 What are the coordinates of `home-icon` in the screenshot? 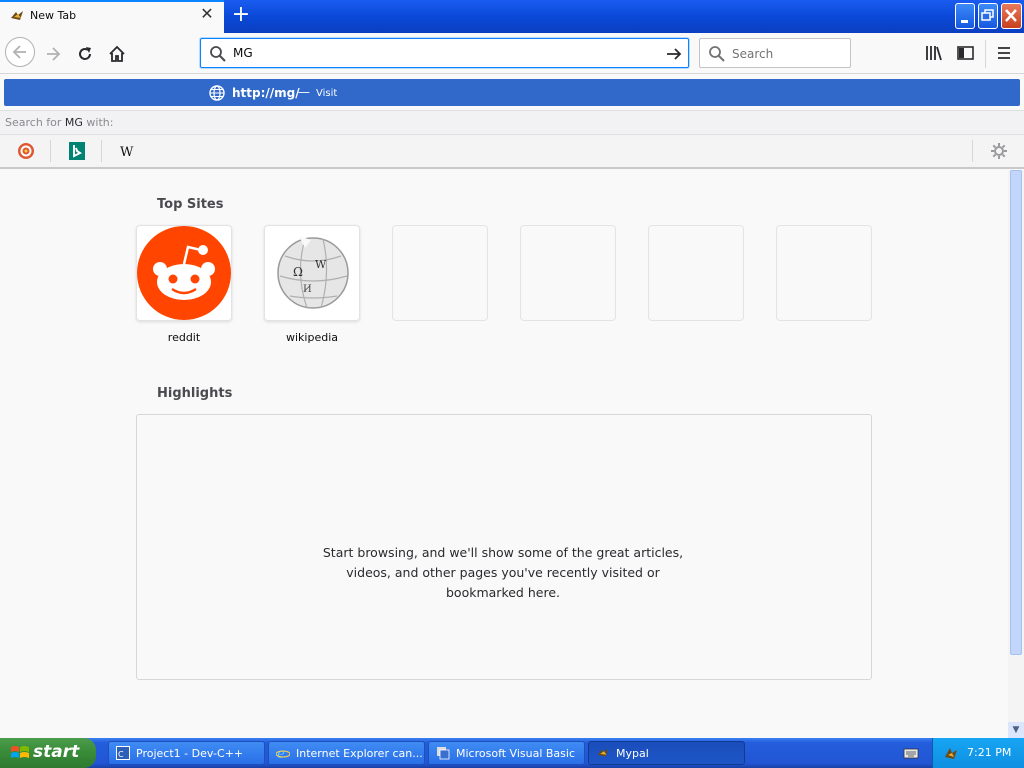 It's located at (117, 53).